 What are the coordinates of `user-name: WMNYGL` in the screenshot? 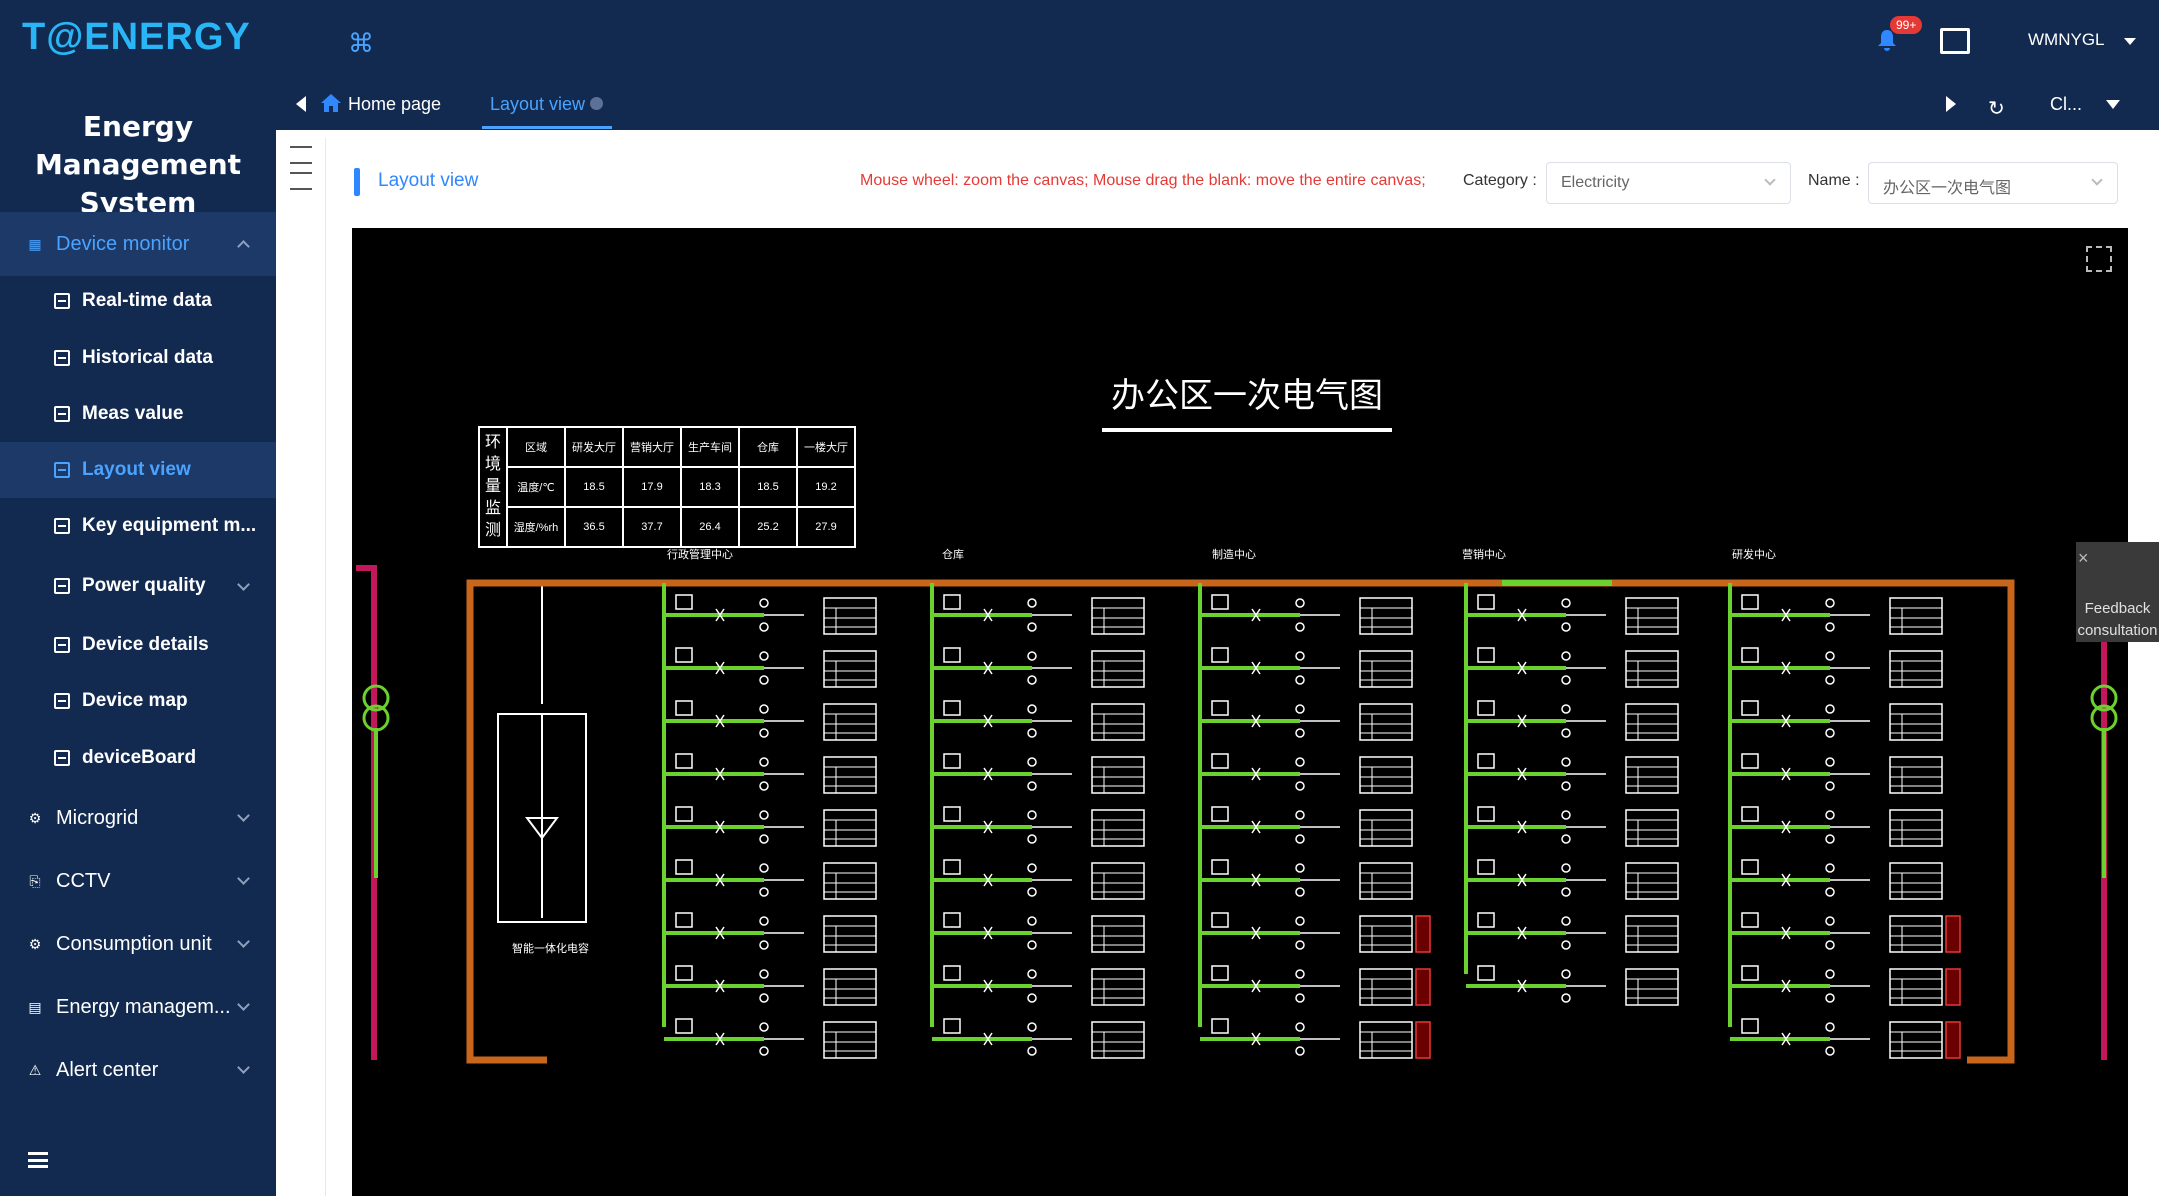 It's located at (2066, 40).